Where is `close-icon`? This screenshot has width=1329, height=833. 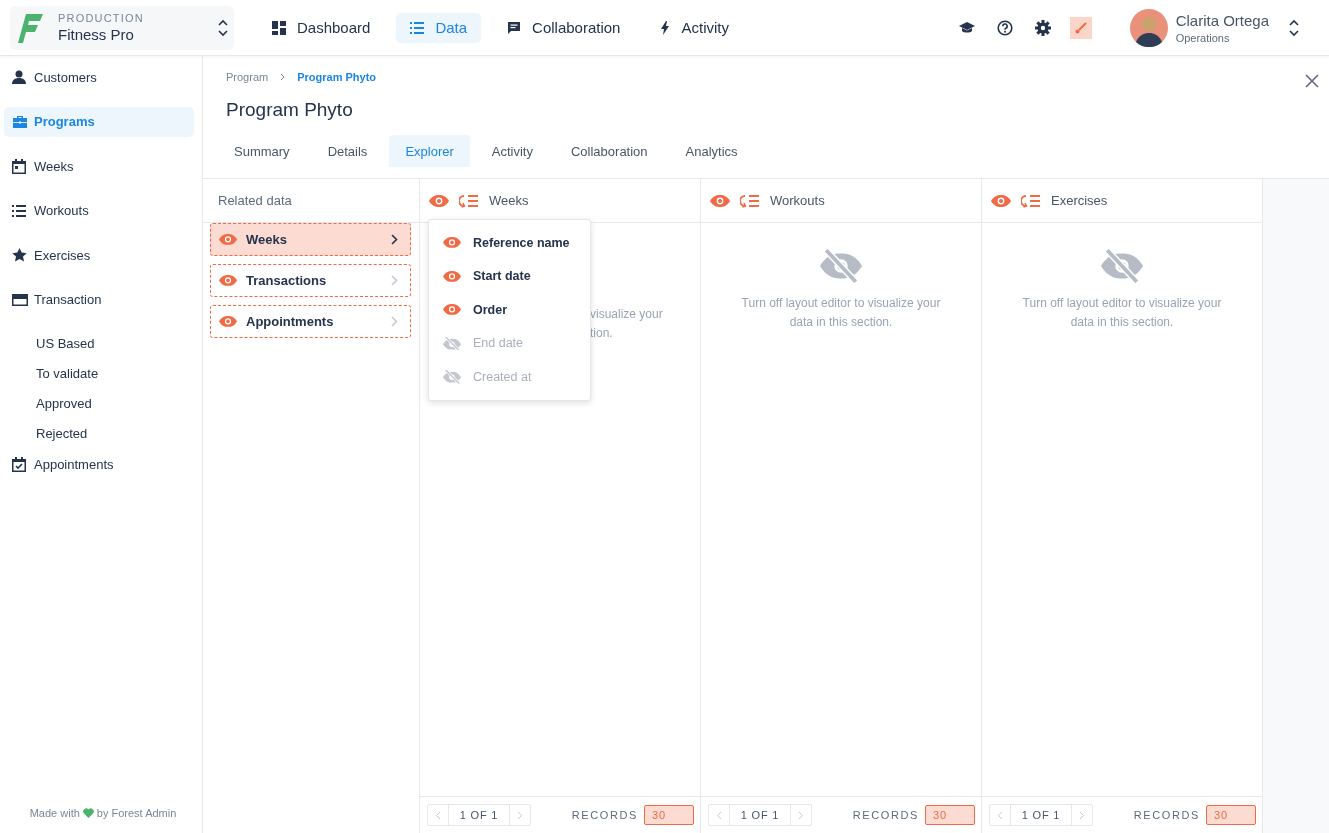 close-icon is located at coordinates (1312, 81).